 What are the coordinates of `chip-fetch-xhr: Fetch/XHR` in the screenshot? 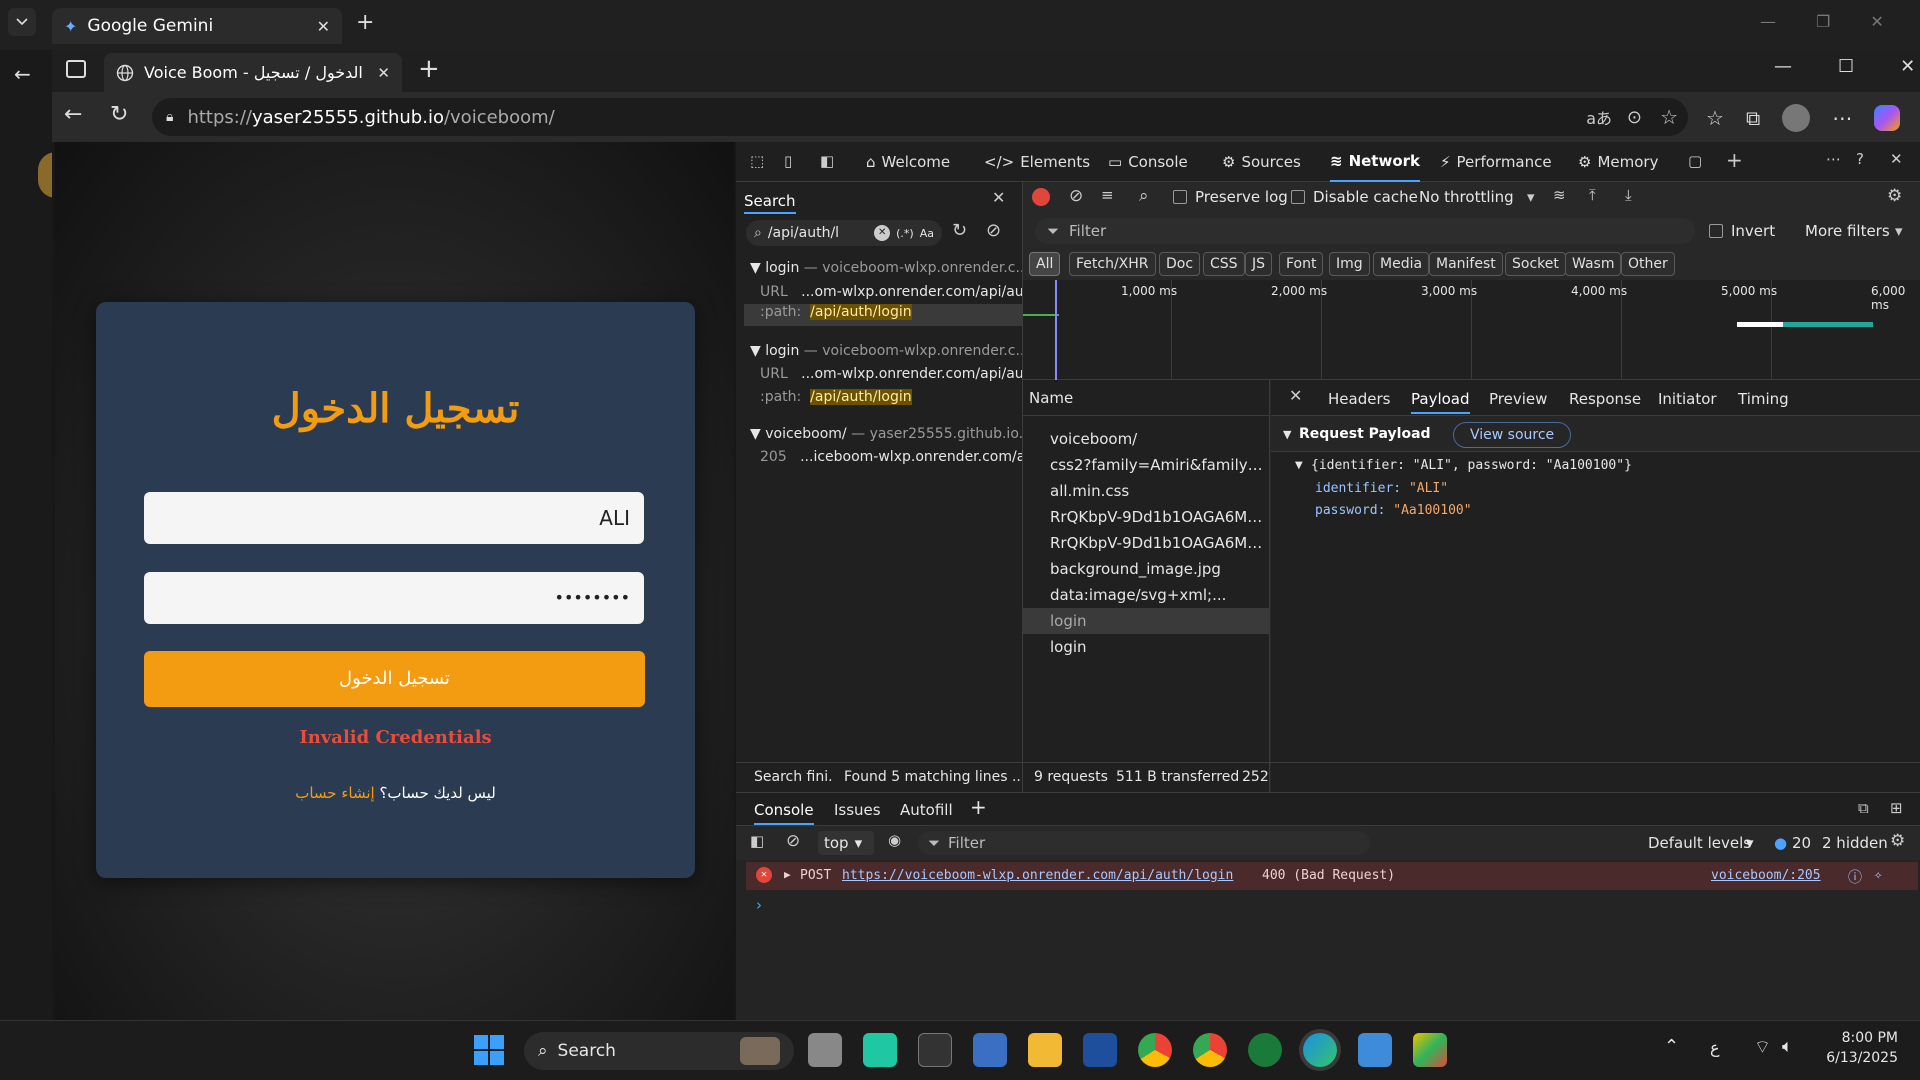 It's located at (1112, 264).